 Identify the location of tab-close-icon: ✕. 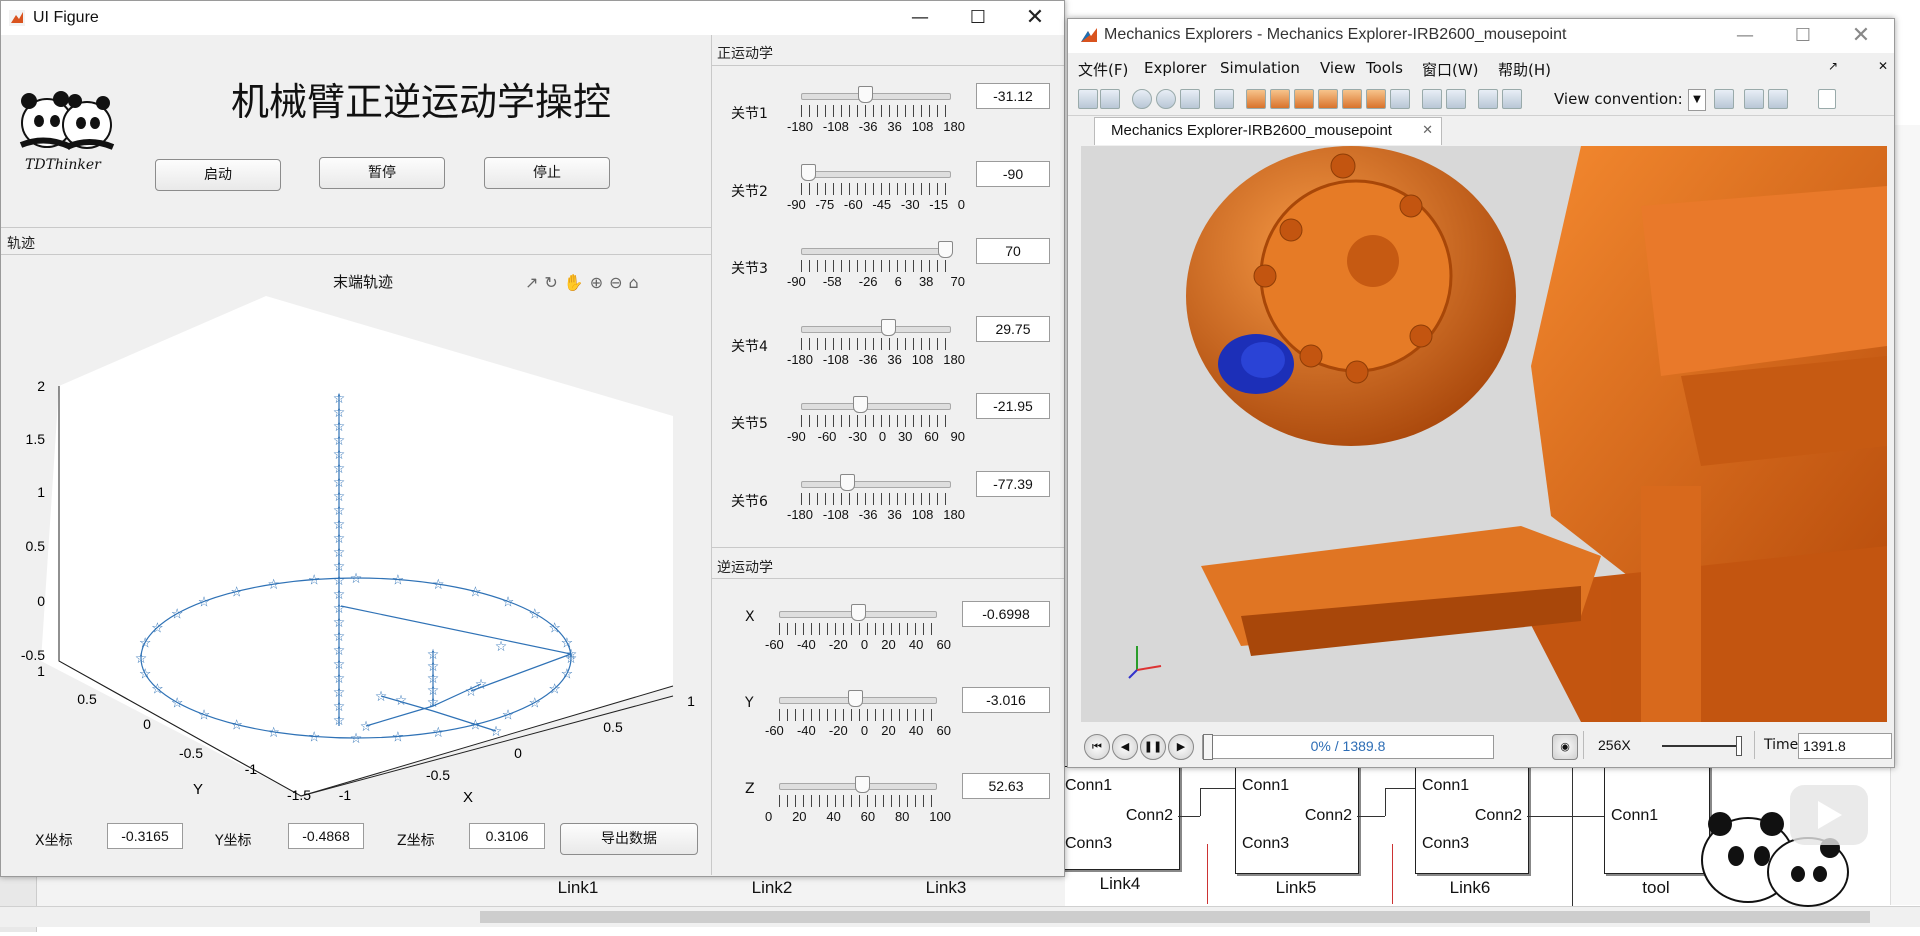
(1427, 130).